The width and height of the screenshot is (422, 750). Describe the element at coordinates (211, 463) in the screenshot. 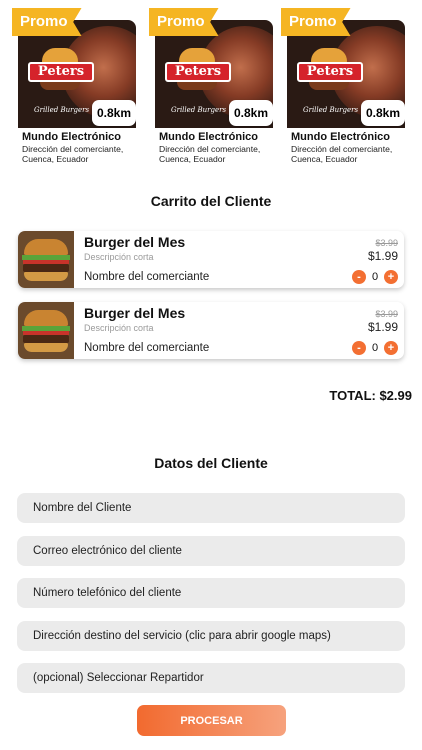

I see `client-title: Datos del Cliente` at that location.